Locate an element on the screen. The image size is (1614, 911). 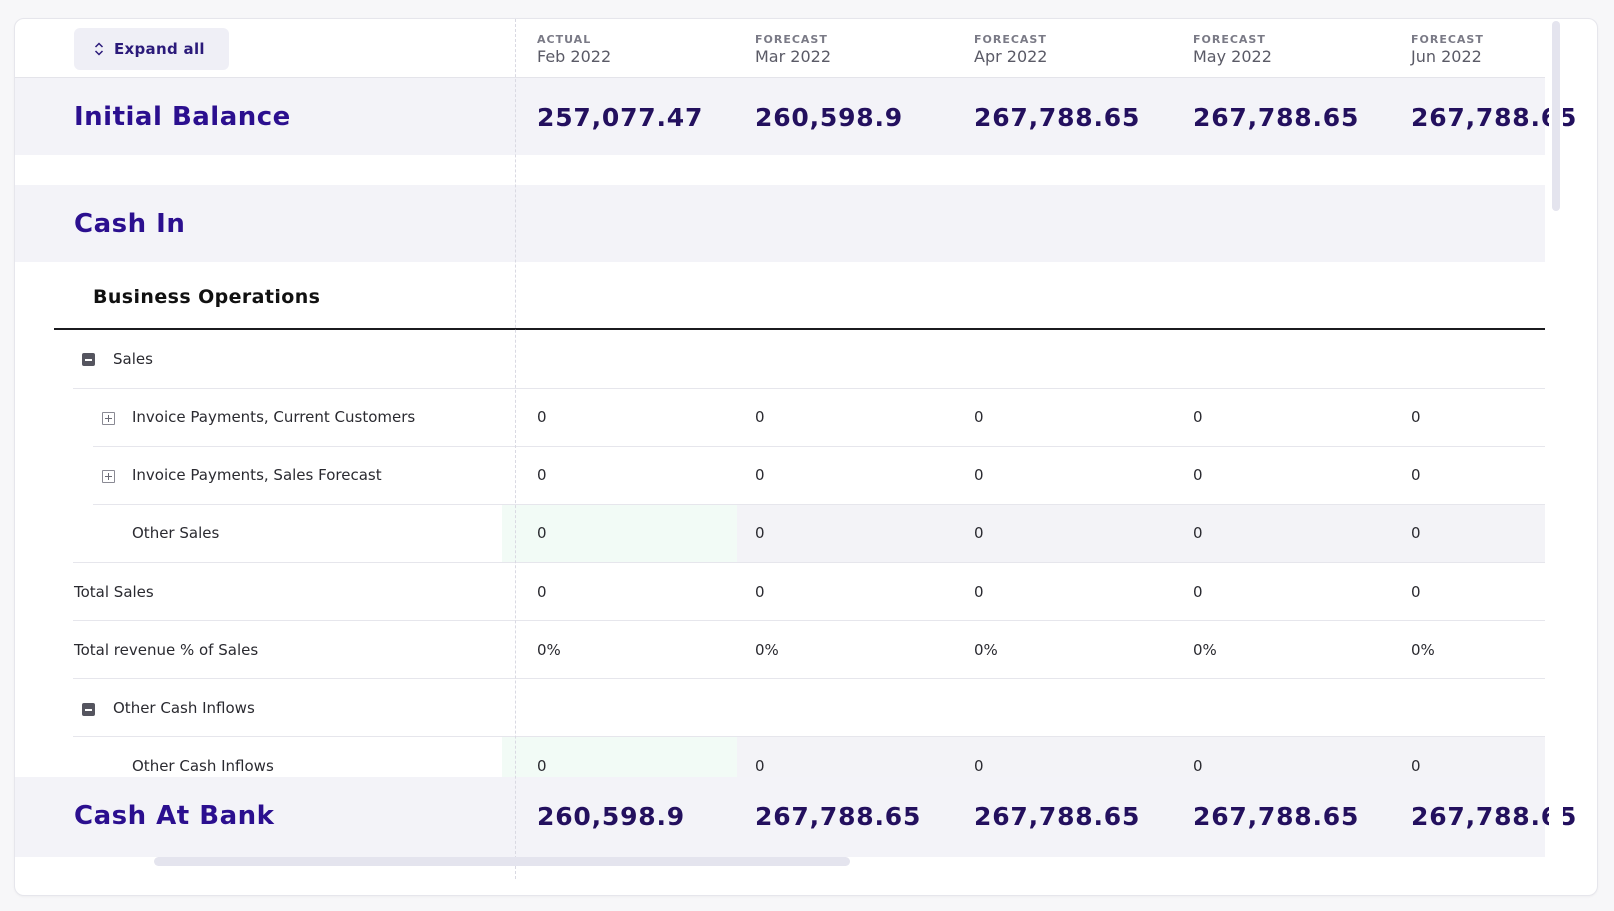
cash-in-row is located at coordinates (780, 223).